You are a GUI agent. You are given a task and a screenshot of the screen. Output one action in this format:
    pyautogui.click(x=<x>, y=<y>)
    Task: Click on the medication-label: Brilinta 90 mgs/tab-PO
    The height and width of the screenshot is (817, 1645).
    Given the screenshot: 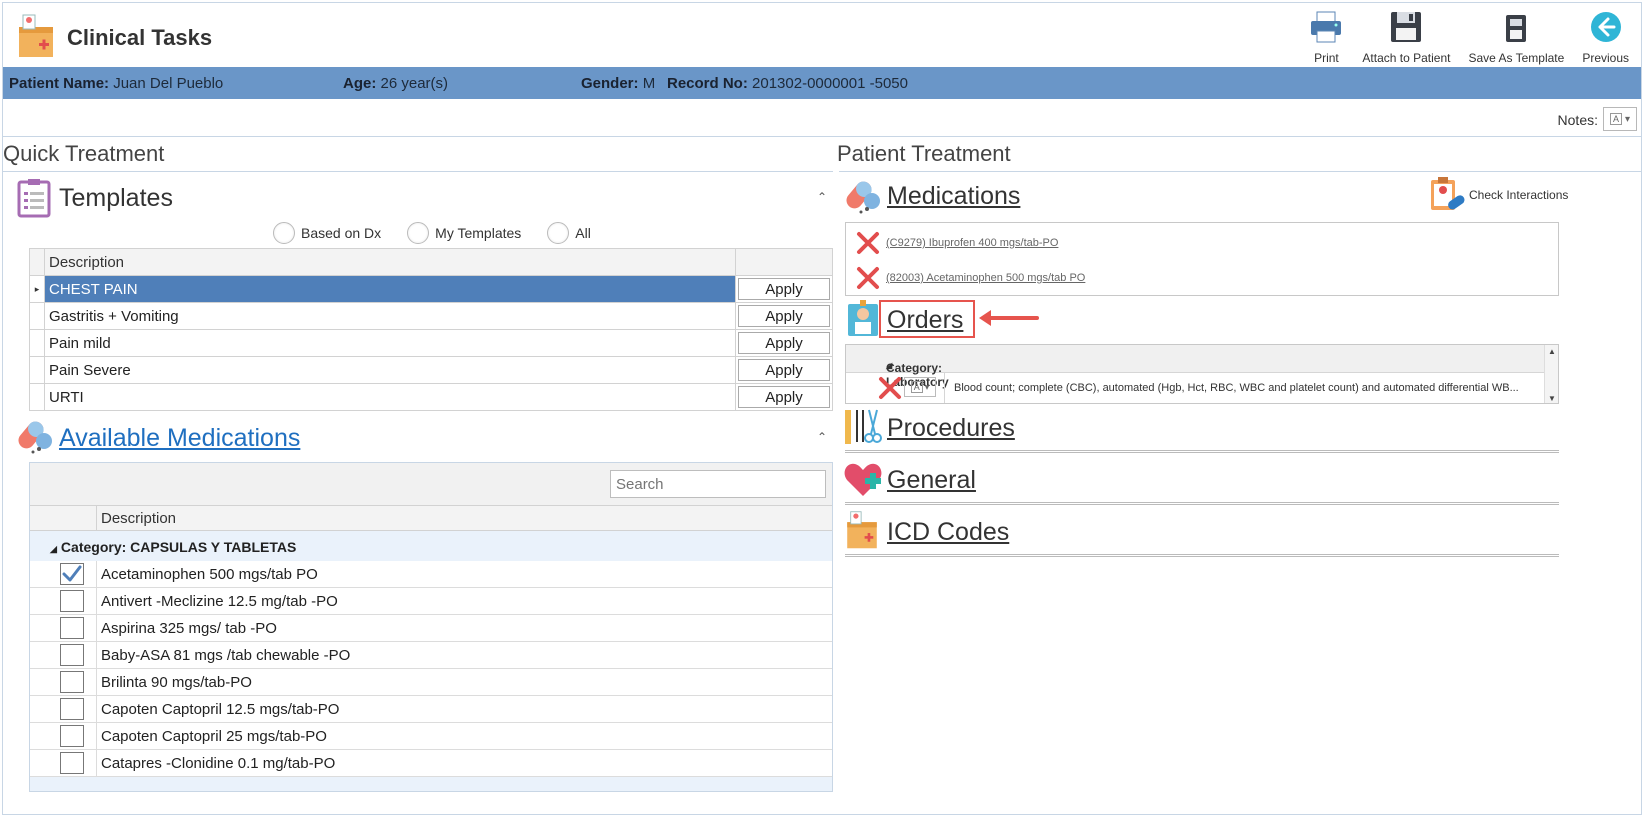 What is the action you would take?
    pyautogui.click(x=176, y=682)
    